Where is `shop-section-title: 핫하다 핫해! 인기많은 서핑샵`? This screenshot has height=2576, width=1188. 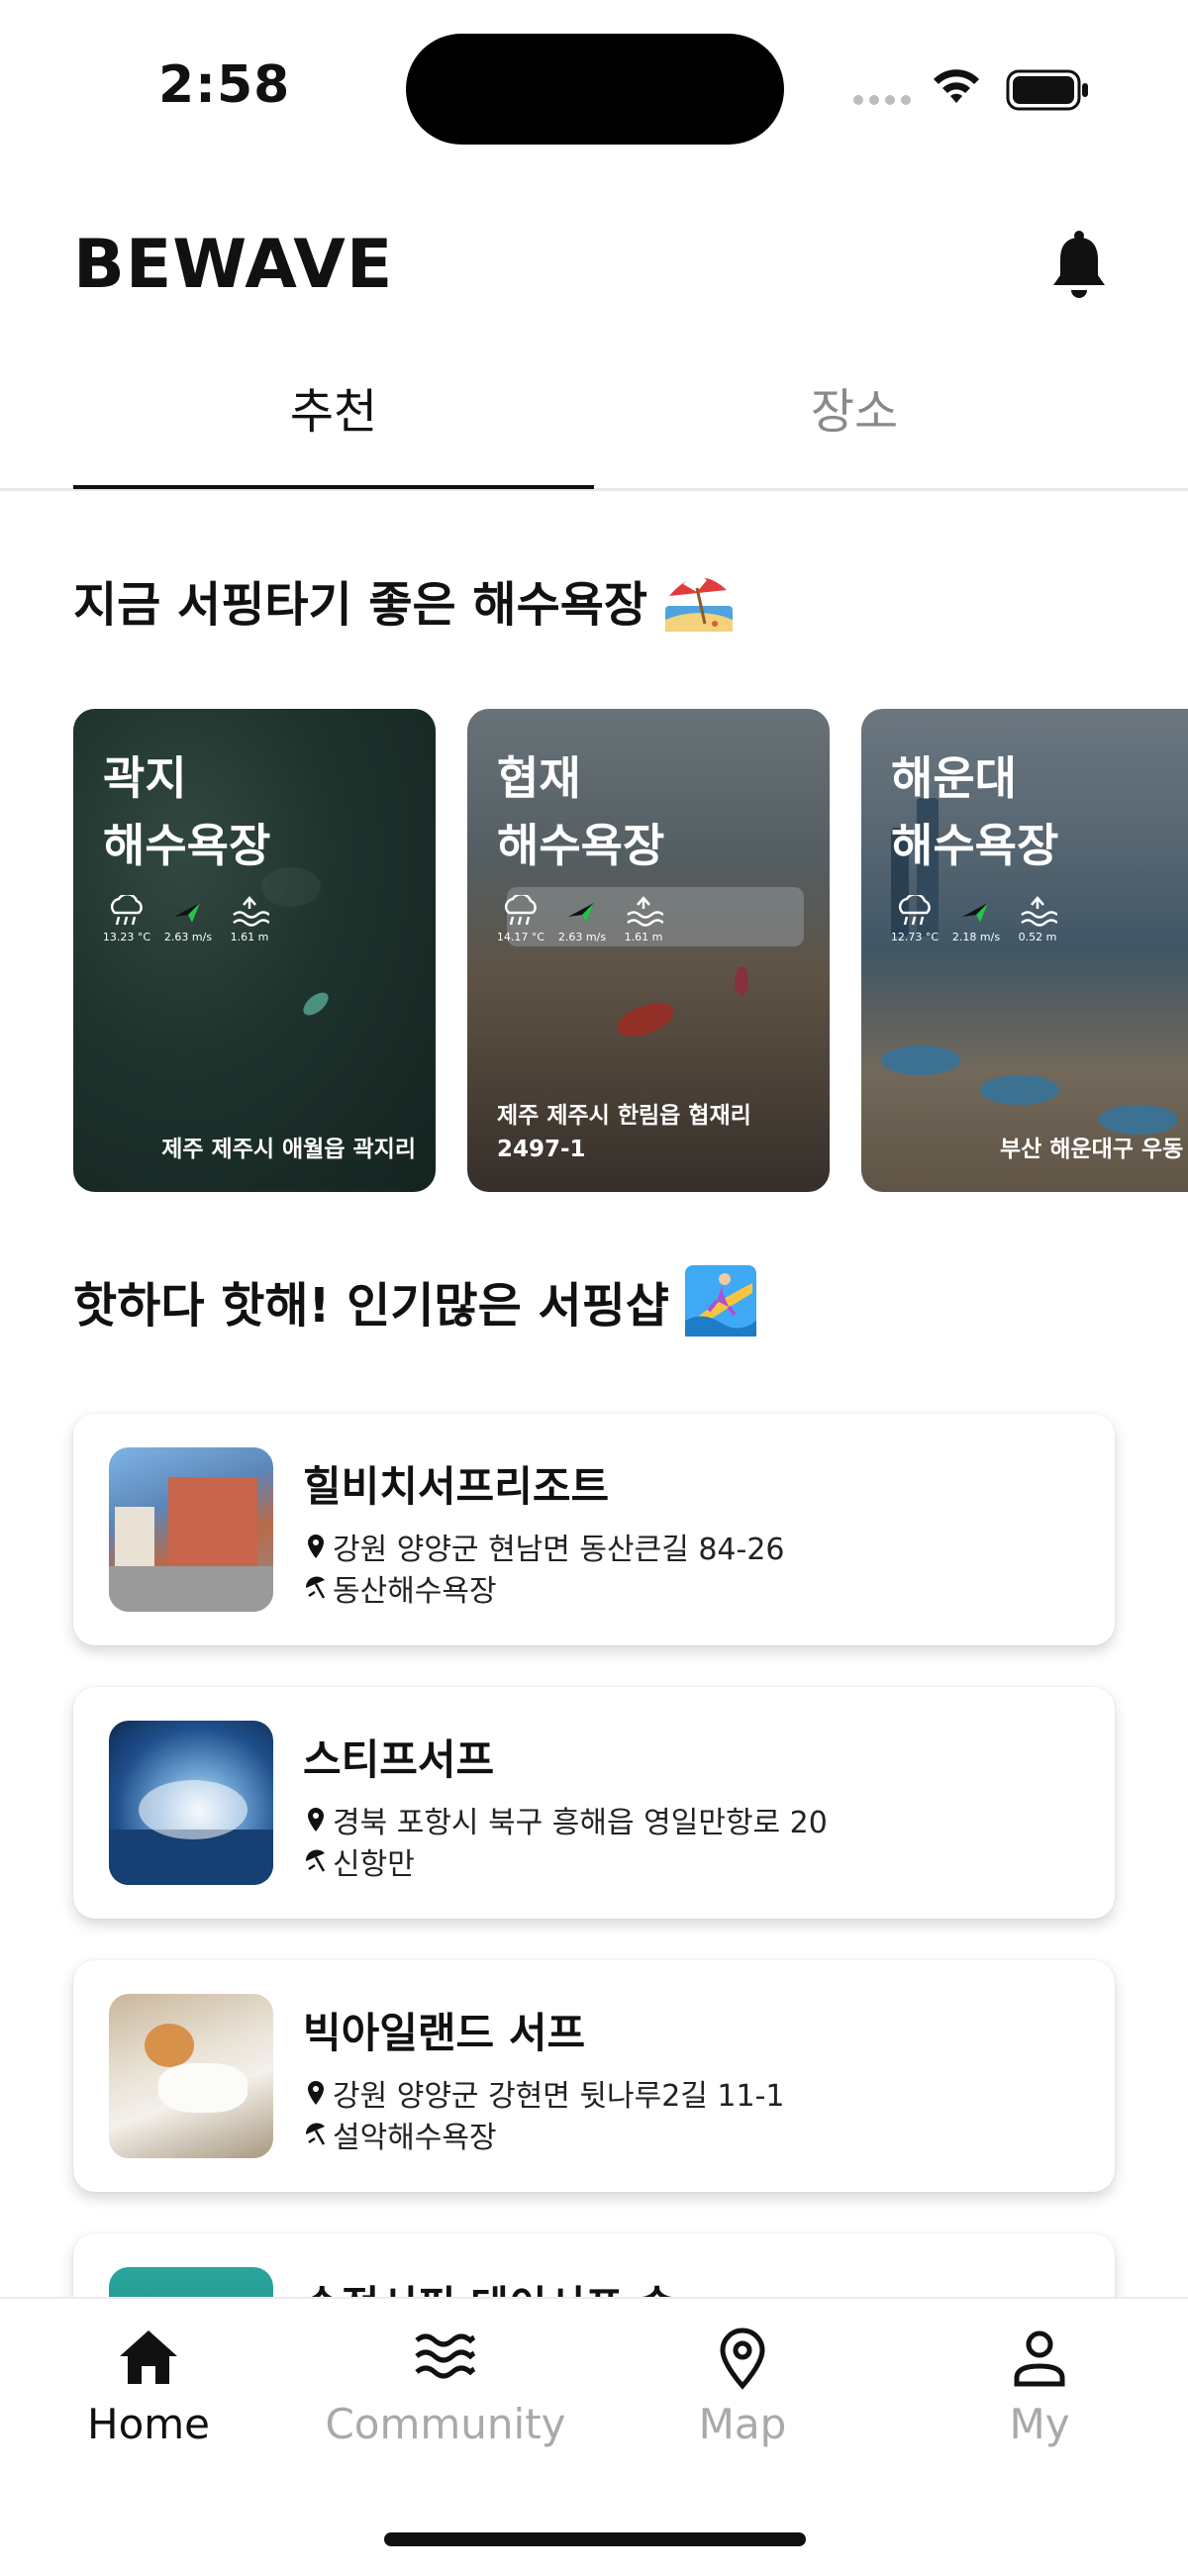 shop-section-title: 핫하다 핫해! 인기많은 서핑샵 is located at coordinates (416, 1301).